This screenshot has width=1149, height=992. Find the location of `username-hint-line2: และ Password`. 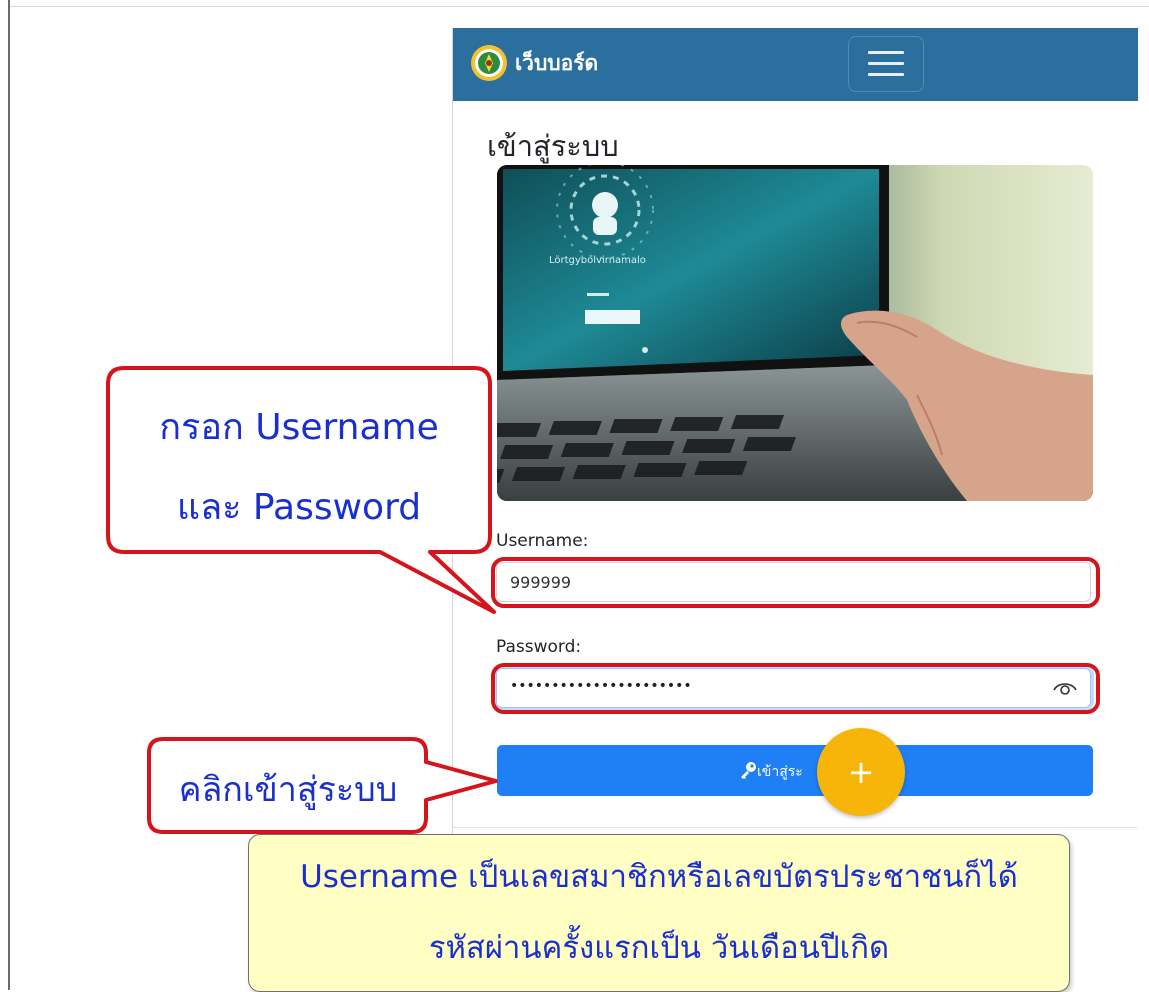

username-hint-line2: และ Password is located at coordinates (299, 507).